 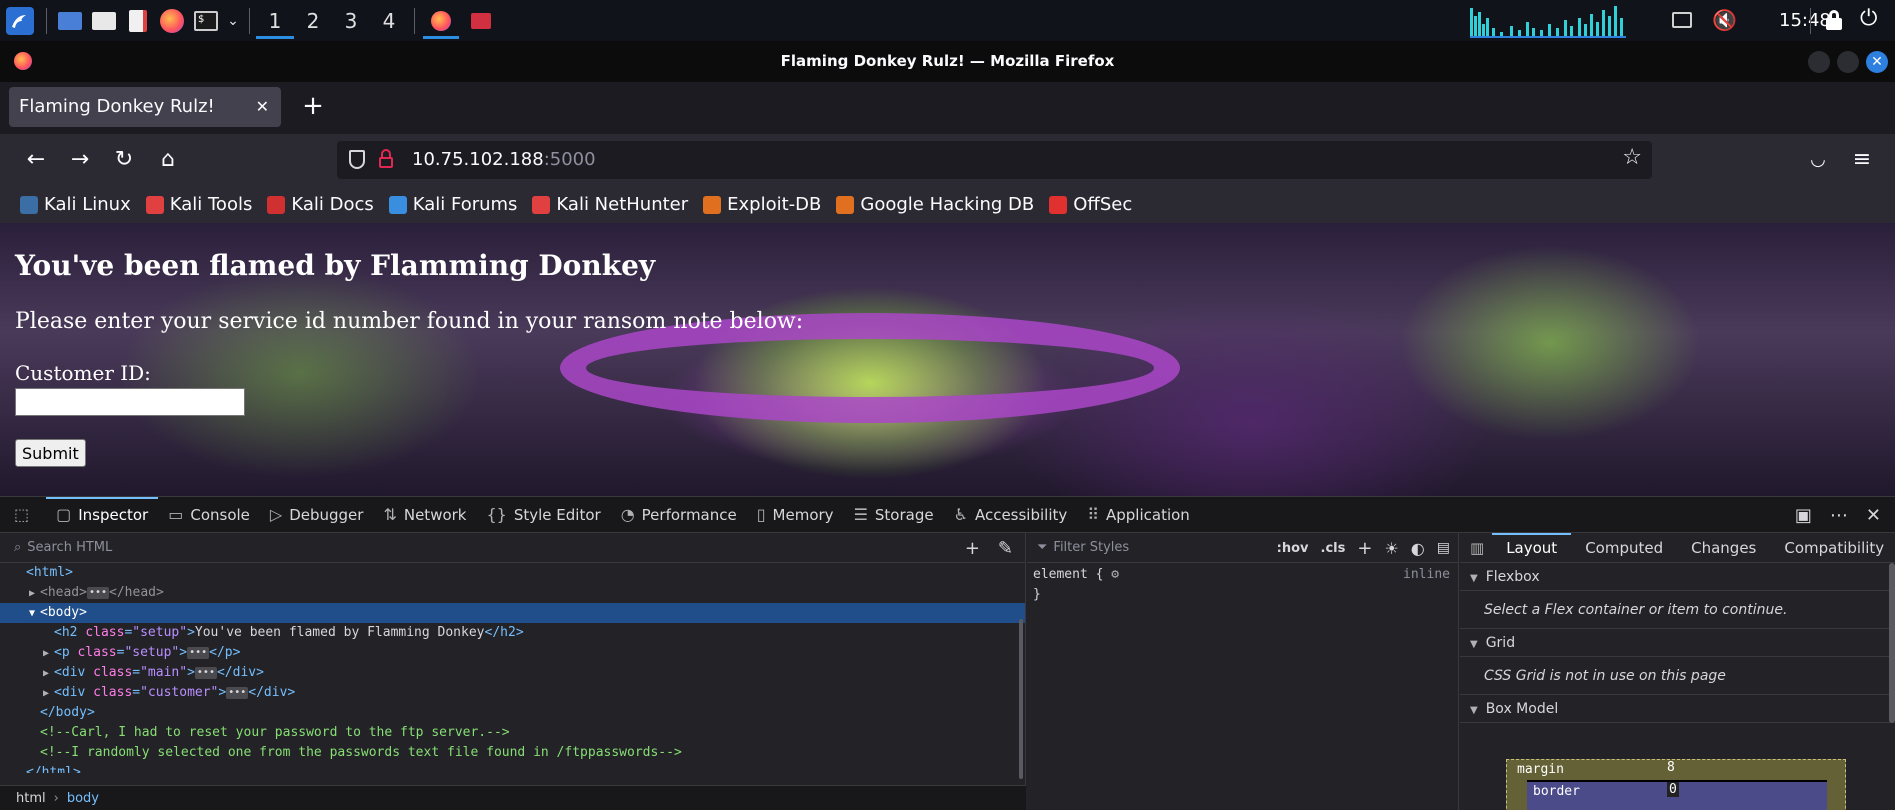 I want to click on tab-console: ▭ Console, so click(x=209, y=515).